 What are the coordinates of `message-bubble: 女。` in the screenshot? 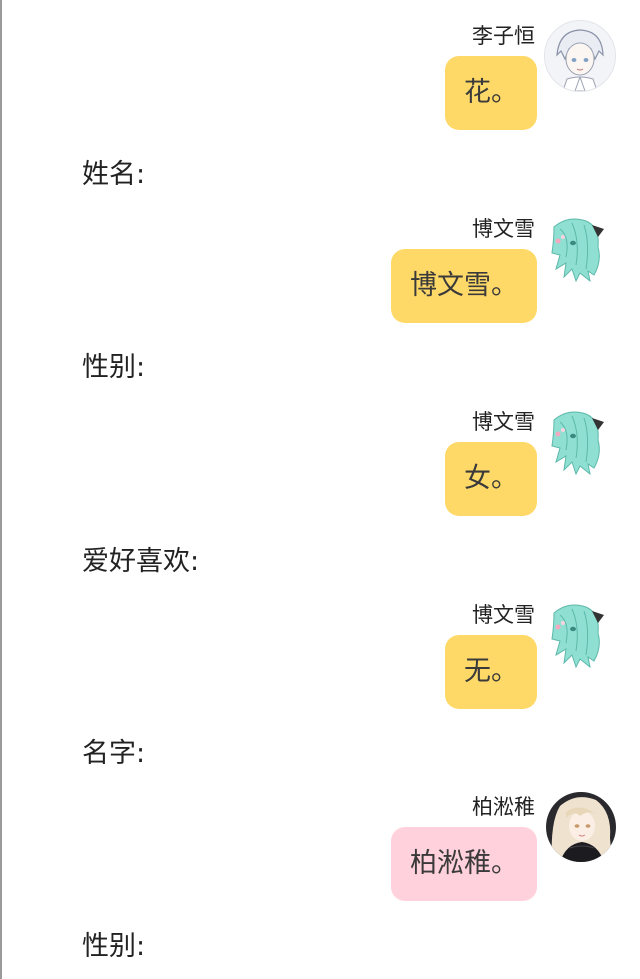 It's located at (491, 479).